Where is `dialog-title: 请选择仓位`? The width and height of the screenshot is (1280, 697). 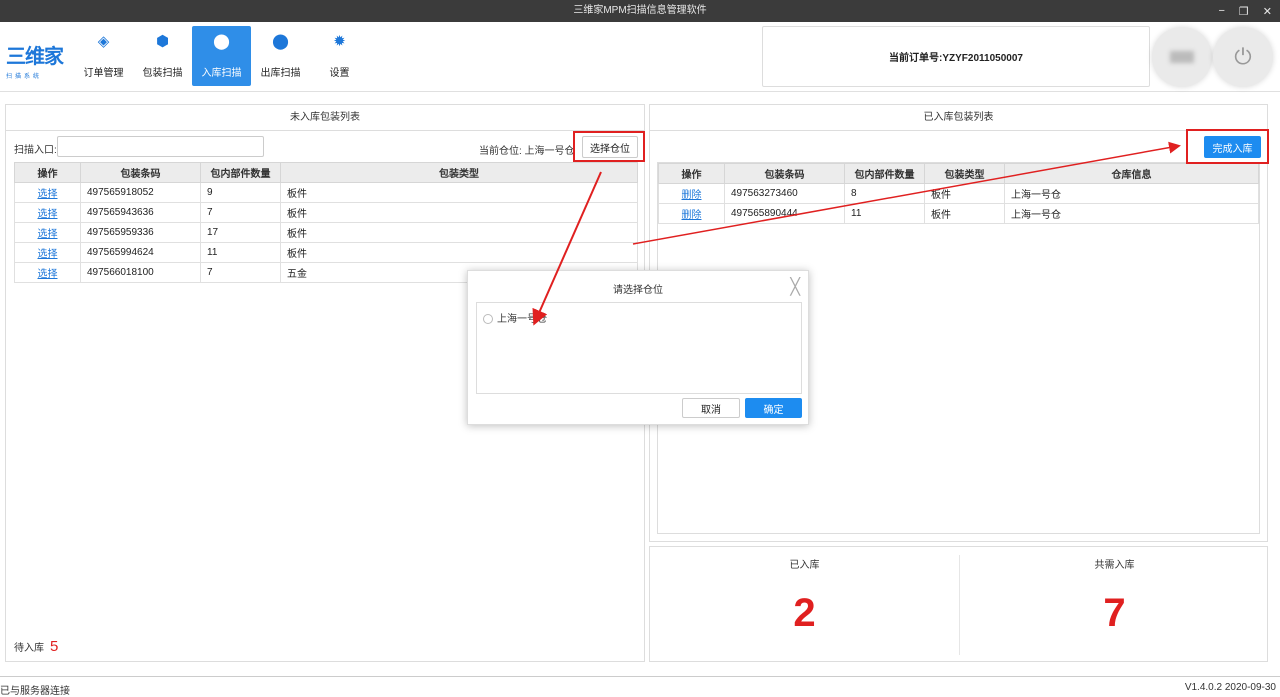
dialog-title: 请选择仓位 is located at coordinates (638, 290).